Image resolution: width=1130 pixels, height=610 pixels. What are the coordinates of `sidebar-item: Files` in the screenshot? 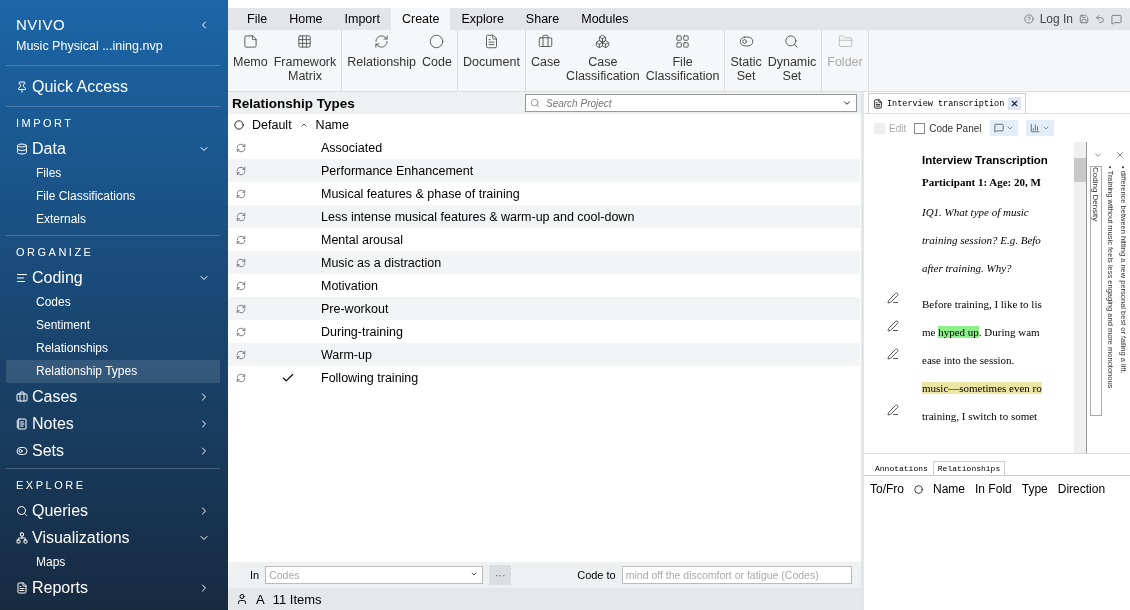 It's located at (113, 173).